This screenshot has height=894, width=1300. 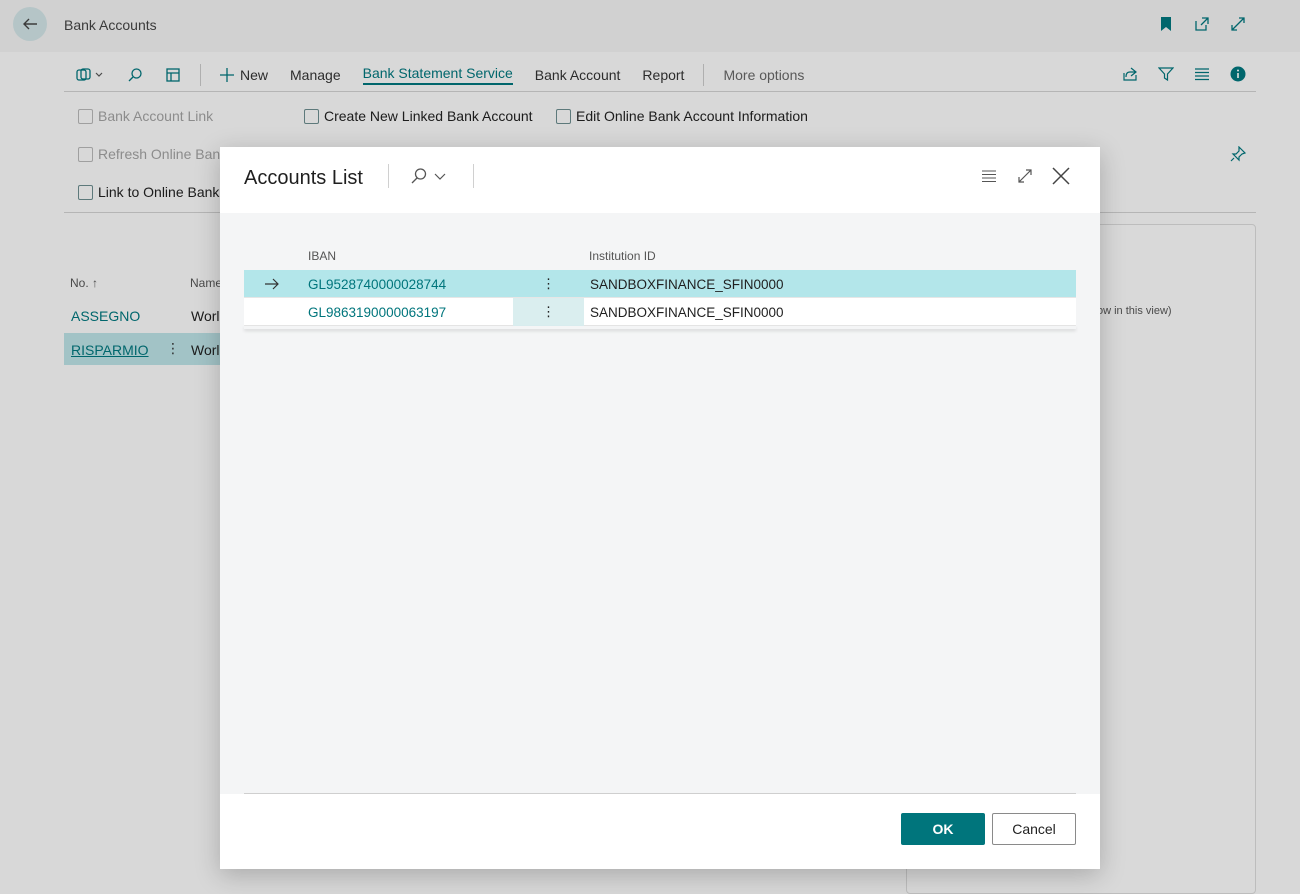 What do you see at coordinates (660, 831) in the screenshot?
I see `dialog-footer: OK Cancel` at bounding box center [660, 831].